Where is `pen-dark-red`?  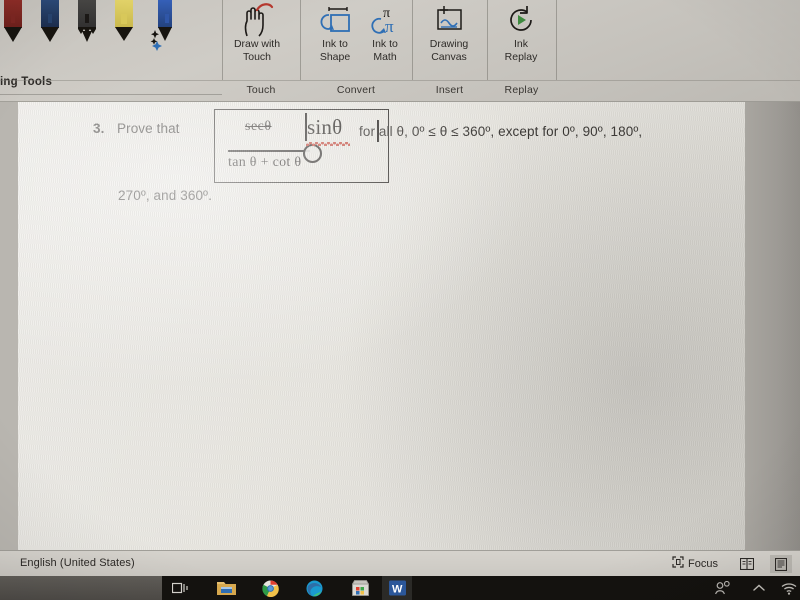
pen-dark-red is located at coordinates (13, 26).